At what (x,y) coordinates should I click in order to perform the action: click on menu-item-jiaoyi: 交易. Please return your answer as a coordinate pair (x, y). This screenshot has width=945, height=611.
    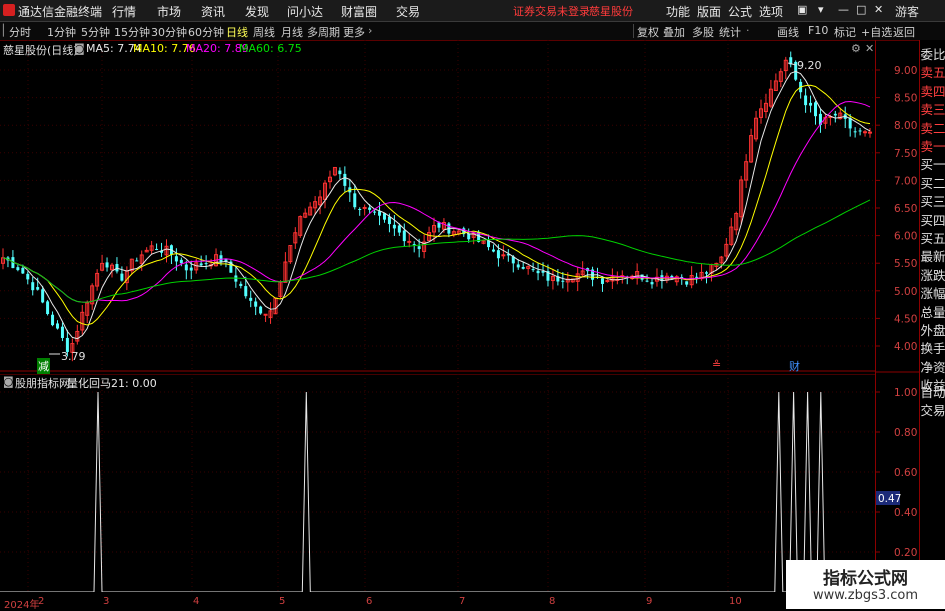
    Looking at the image, I should click on (408, 11).